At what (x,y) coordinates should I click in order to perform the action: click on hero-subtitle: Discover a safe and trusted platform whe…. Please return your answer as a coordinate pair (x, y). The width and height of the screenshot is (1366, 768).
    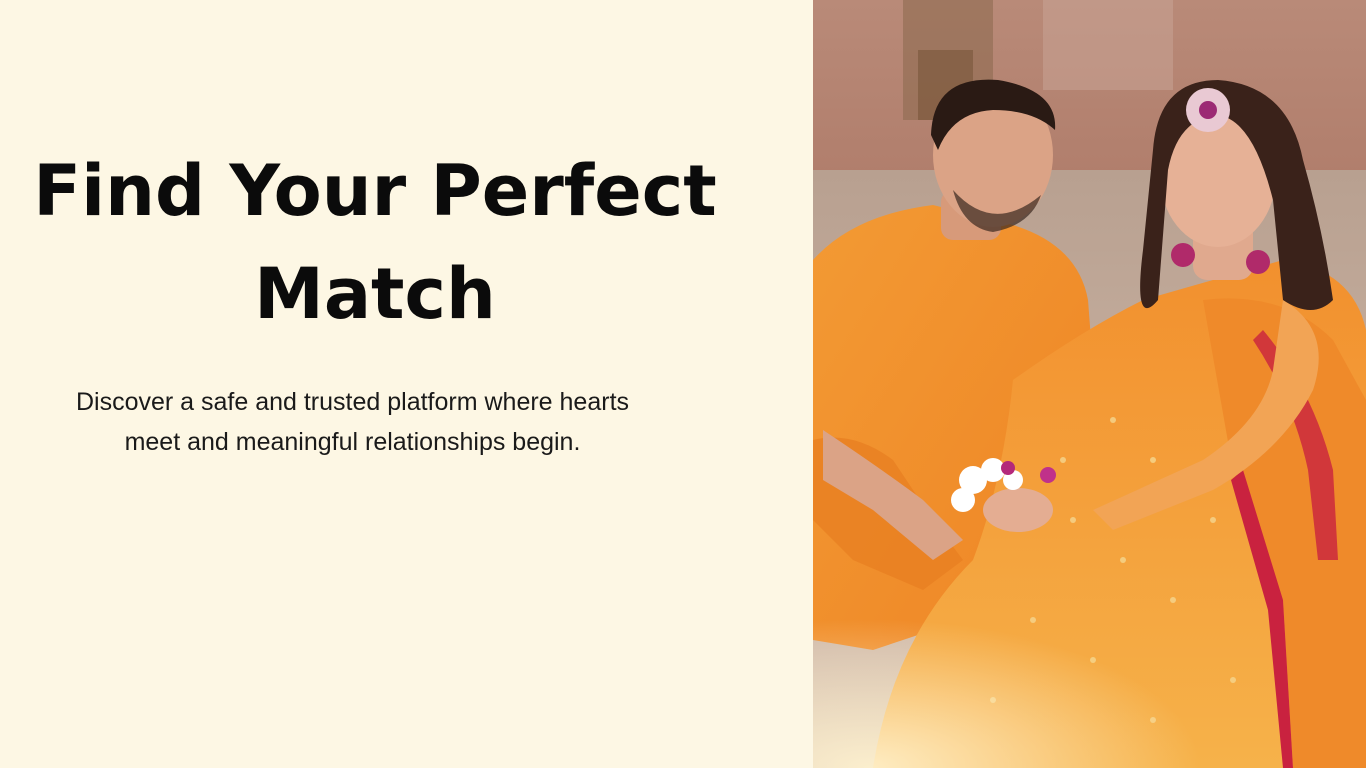
    Looking at the image, I should click on (352, 422).